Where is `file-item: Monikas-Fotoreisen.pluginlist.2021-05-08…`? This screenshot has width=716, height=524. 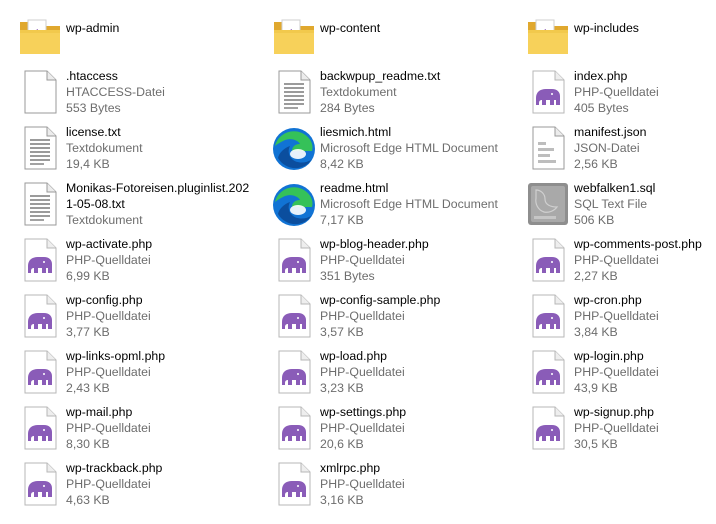 file-item: Monikas-Fotoreisen.pluginlist.2021-05-08… is located at coordinates (125, 203).